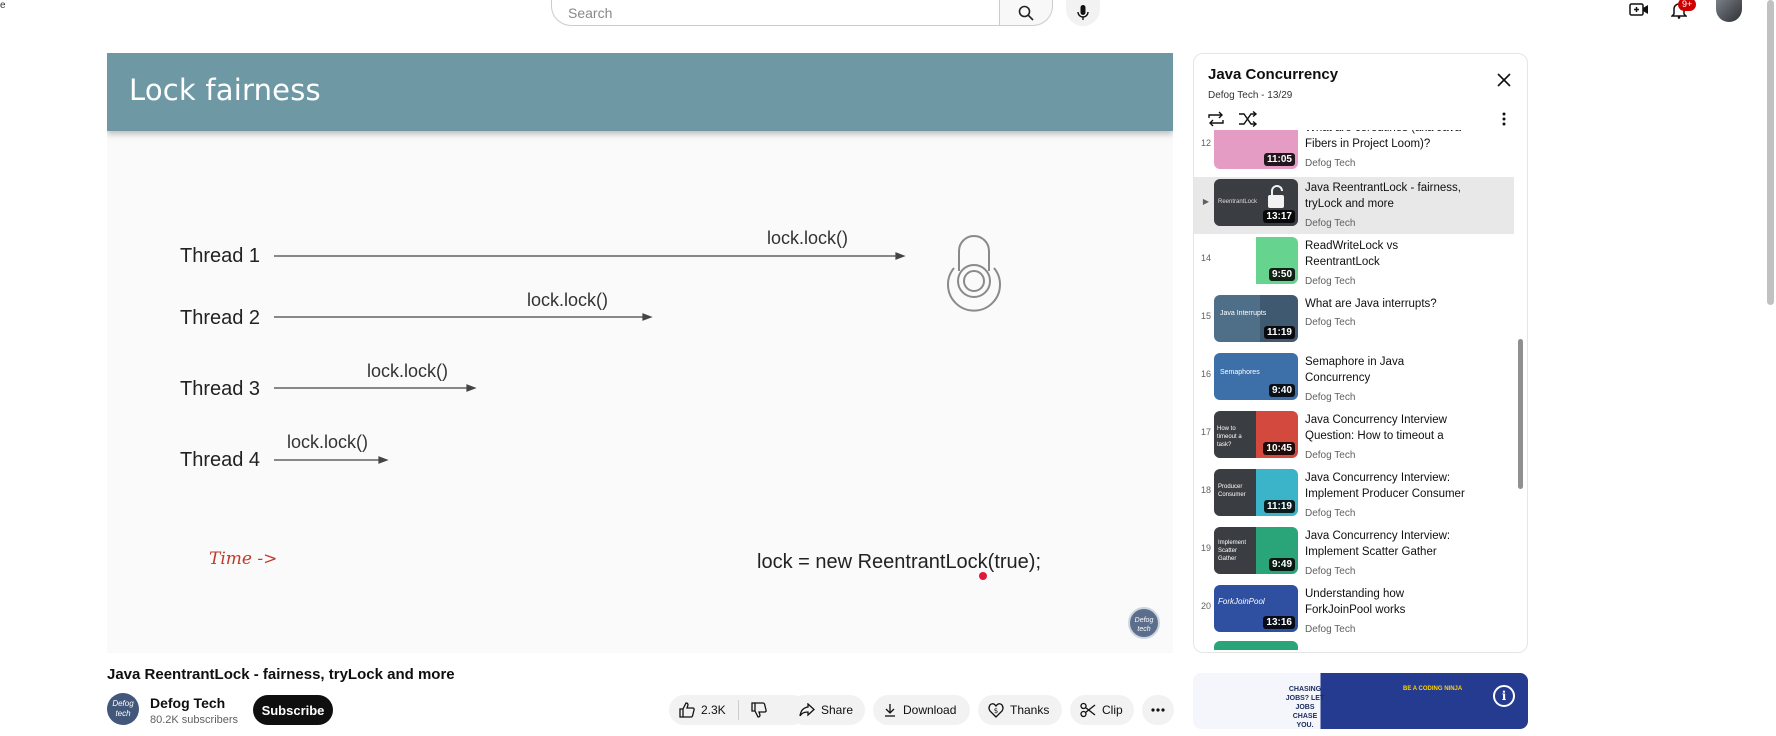 The image size is (1776, 736). I want to click on playlist-item-title: What are Java interrupts?, so click(1387, 304).